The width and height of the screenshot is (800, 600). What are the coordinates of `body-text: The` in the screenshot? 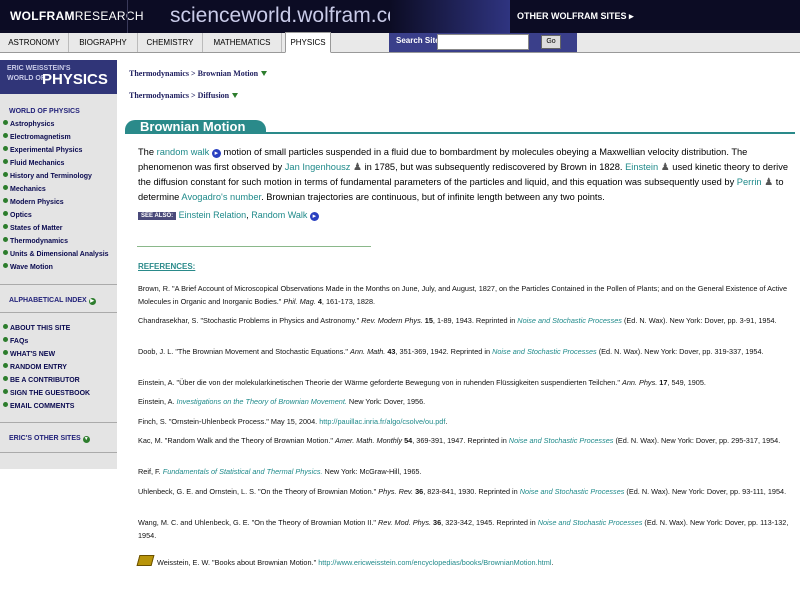 It's located at (147, 152).